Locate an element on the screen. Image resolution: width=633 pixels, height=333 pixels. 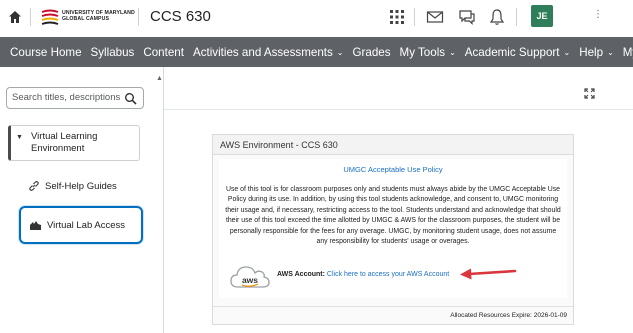
nav-course-home: Course Home is located at coordinates (46, 52).